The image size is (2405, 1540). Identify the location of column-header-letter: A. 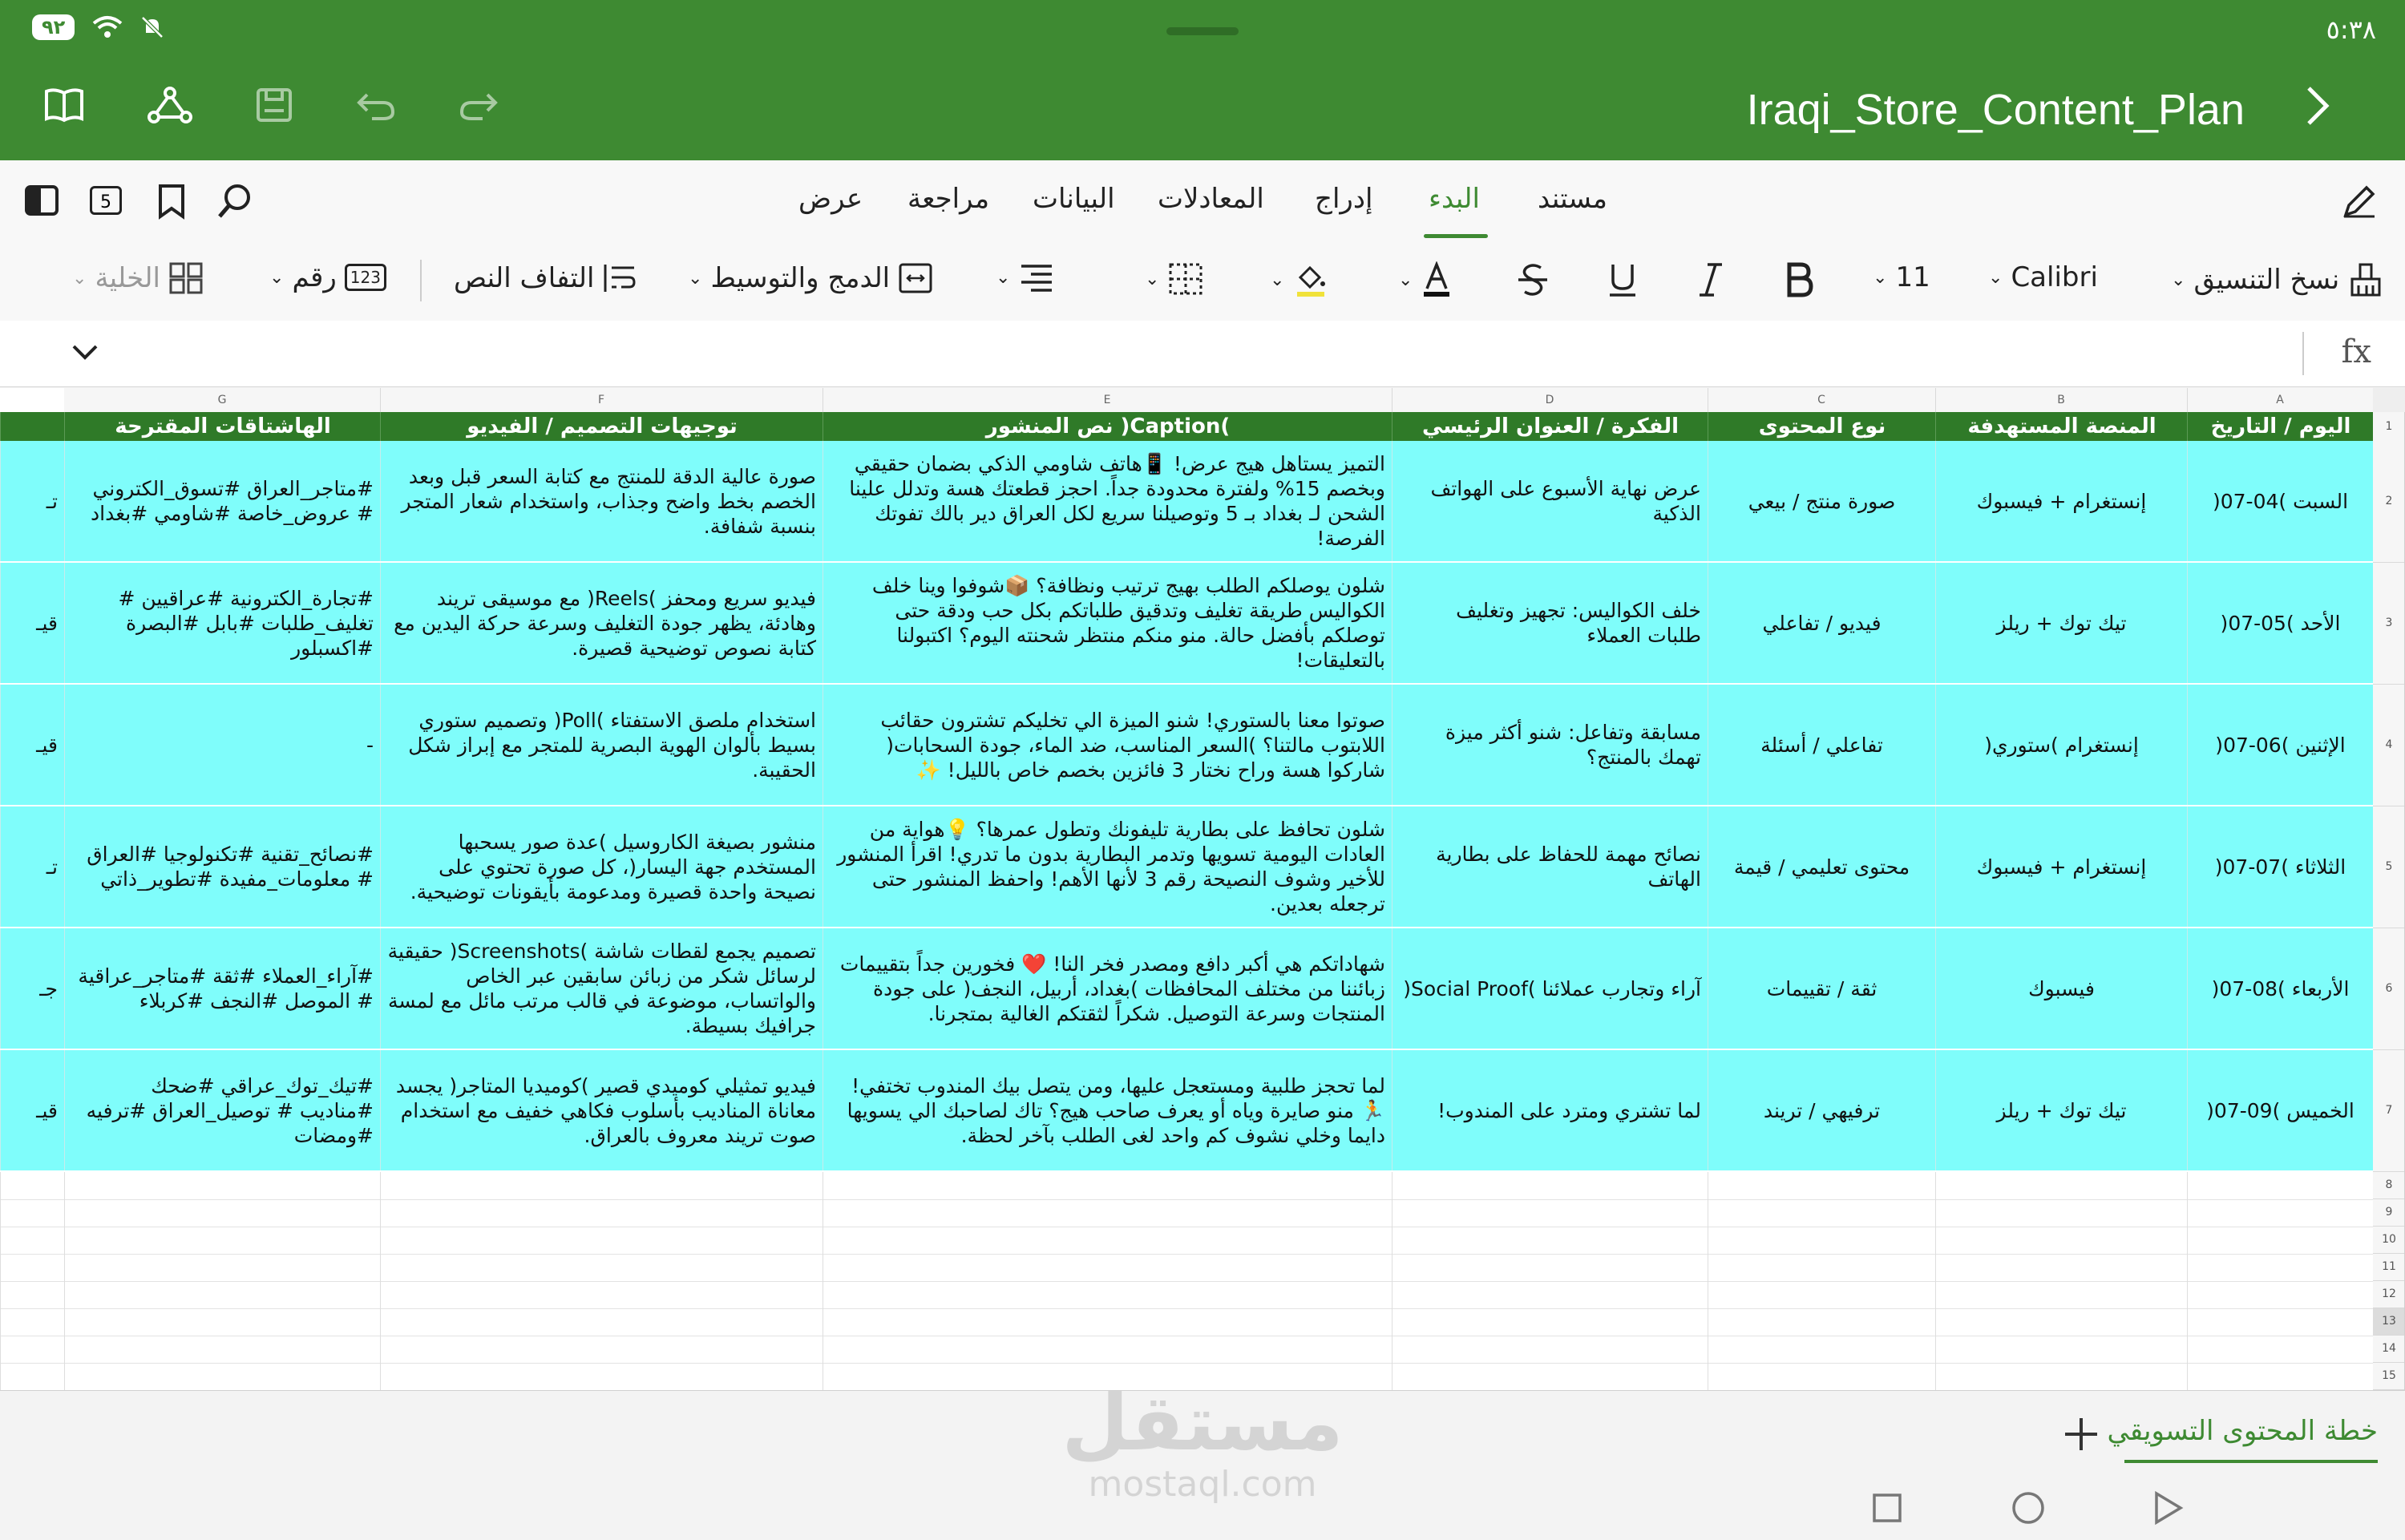
(2280, 400).